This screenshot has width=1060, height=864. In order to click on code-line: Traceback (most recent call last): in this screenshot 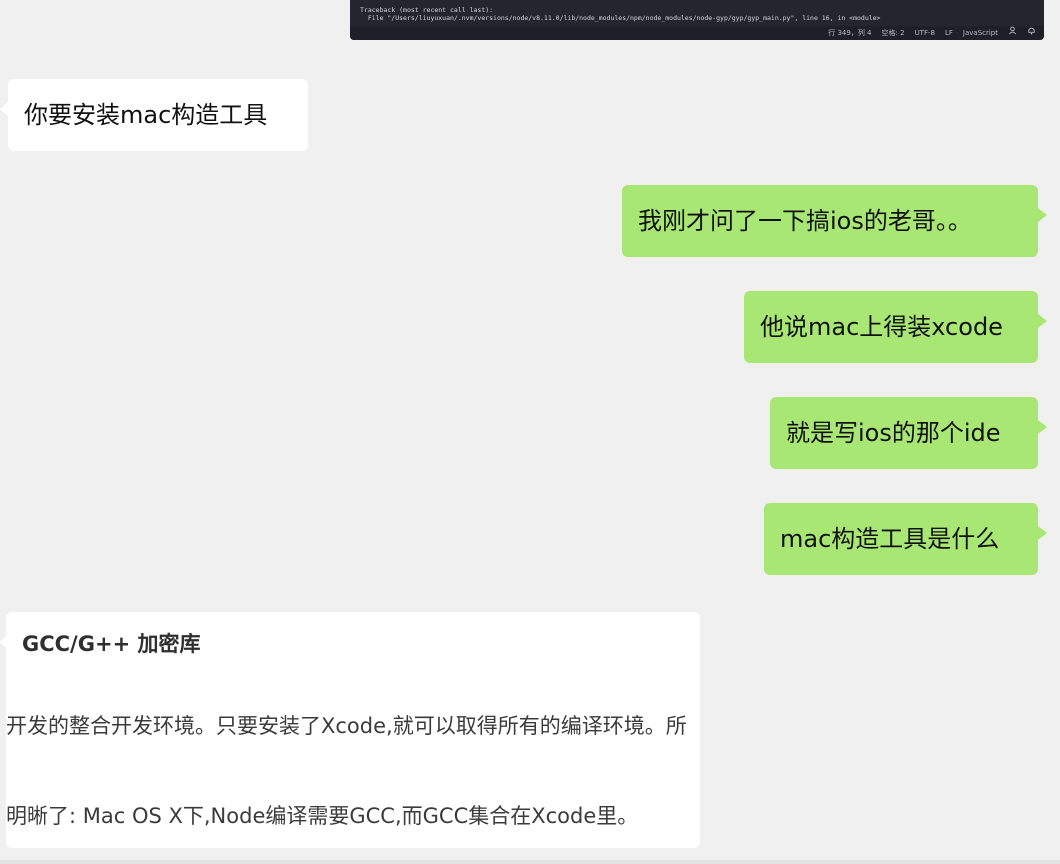, I will do `click(427, 10)`.